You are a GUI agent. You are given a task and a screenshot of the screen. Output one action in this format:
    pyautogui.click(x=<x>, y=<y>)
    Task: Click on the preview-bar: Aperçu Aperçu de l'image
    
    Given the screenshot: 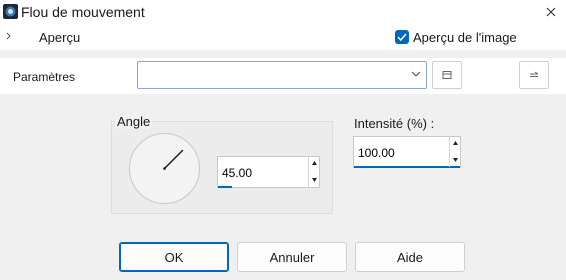 What is the action you would take?
    pyautogui.click(x=283, y=37)
    